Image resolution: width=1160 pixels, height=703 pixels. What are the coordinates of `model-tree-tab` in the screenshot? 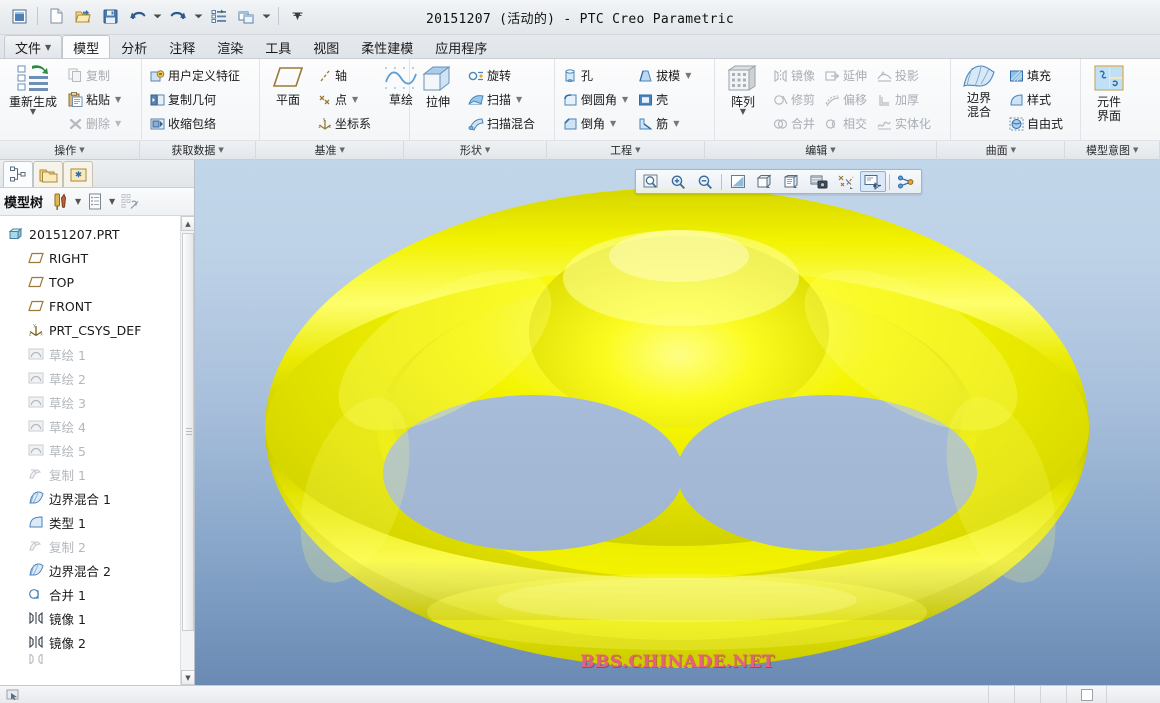 It's located at (18, 174).